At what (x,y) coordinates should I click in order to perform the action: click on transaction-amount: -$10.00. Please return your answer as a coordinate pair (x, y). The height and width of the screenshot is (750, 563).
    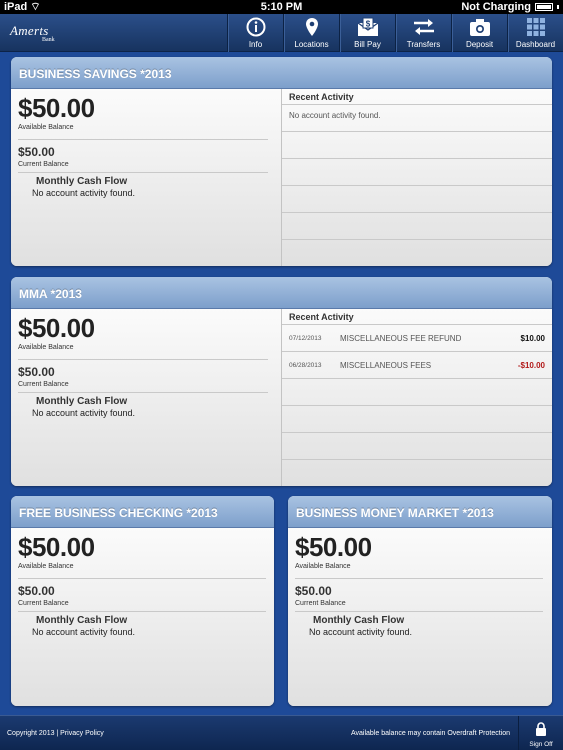
    Looking at the image, I should click on (531, 365).